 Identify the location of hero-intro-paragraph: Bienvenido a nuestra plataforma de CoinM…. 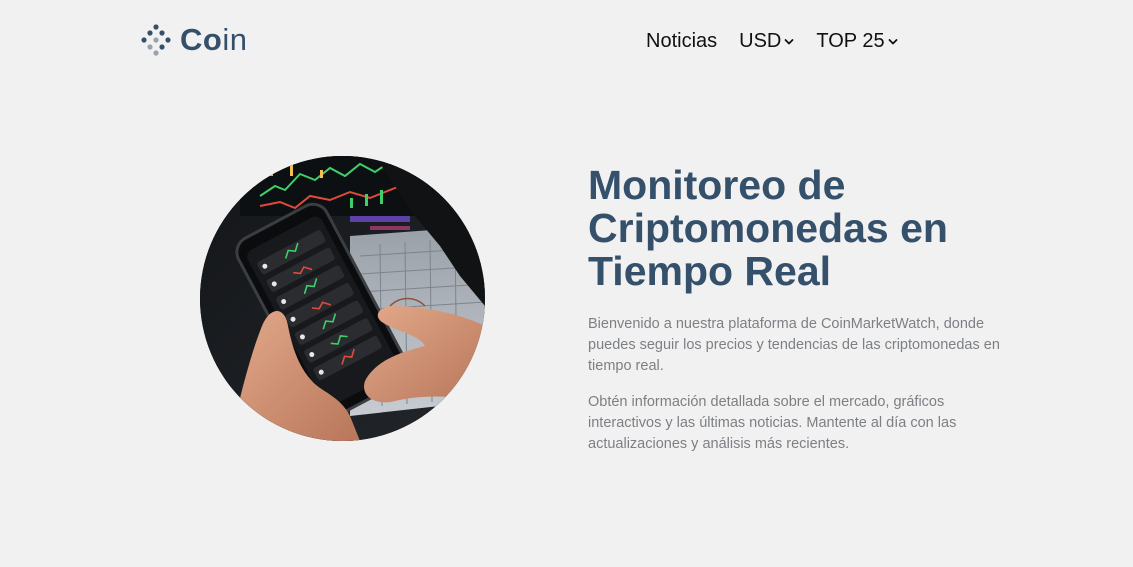
(794, 345).